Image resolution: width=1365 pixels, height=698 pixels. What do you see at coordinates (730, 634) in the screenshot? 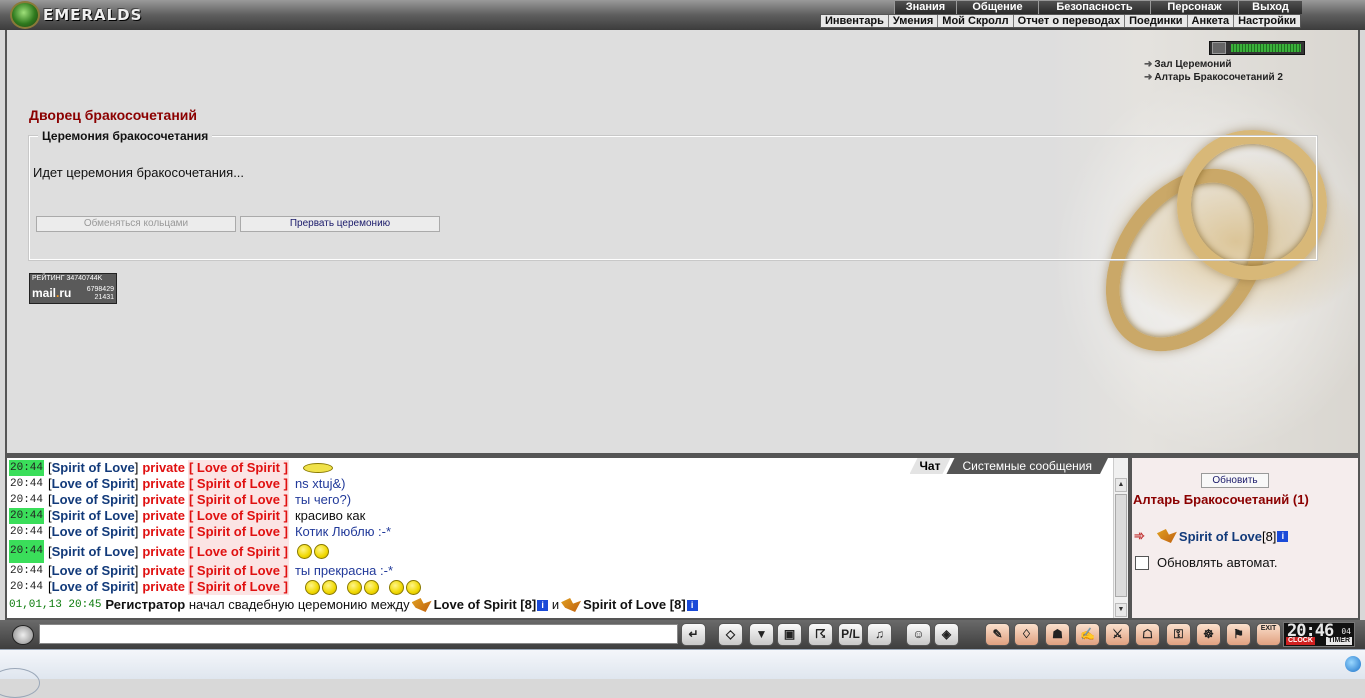
I see `eraser-icon: ◇` at bounding box center [730, 634].